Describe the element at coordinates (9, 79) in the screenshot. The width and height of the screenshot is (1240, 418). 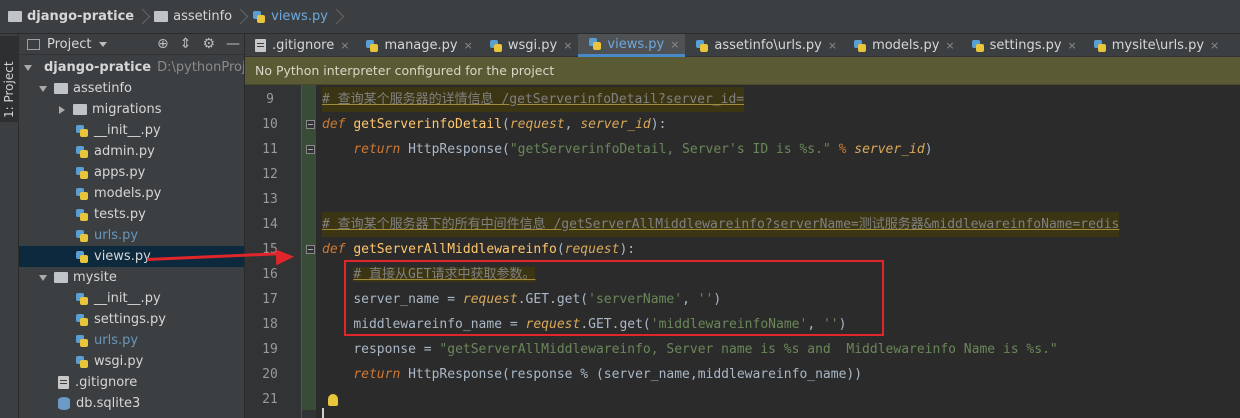
I see `project-tool-tab: 1: Project` at that location.